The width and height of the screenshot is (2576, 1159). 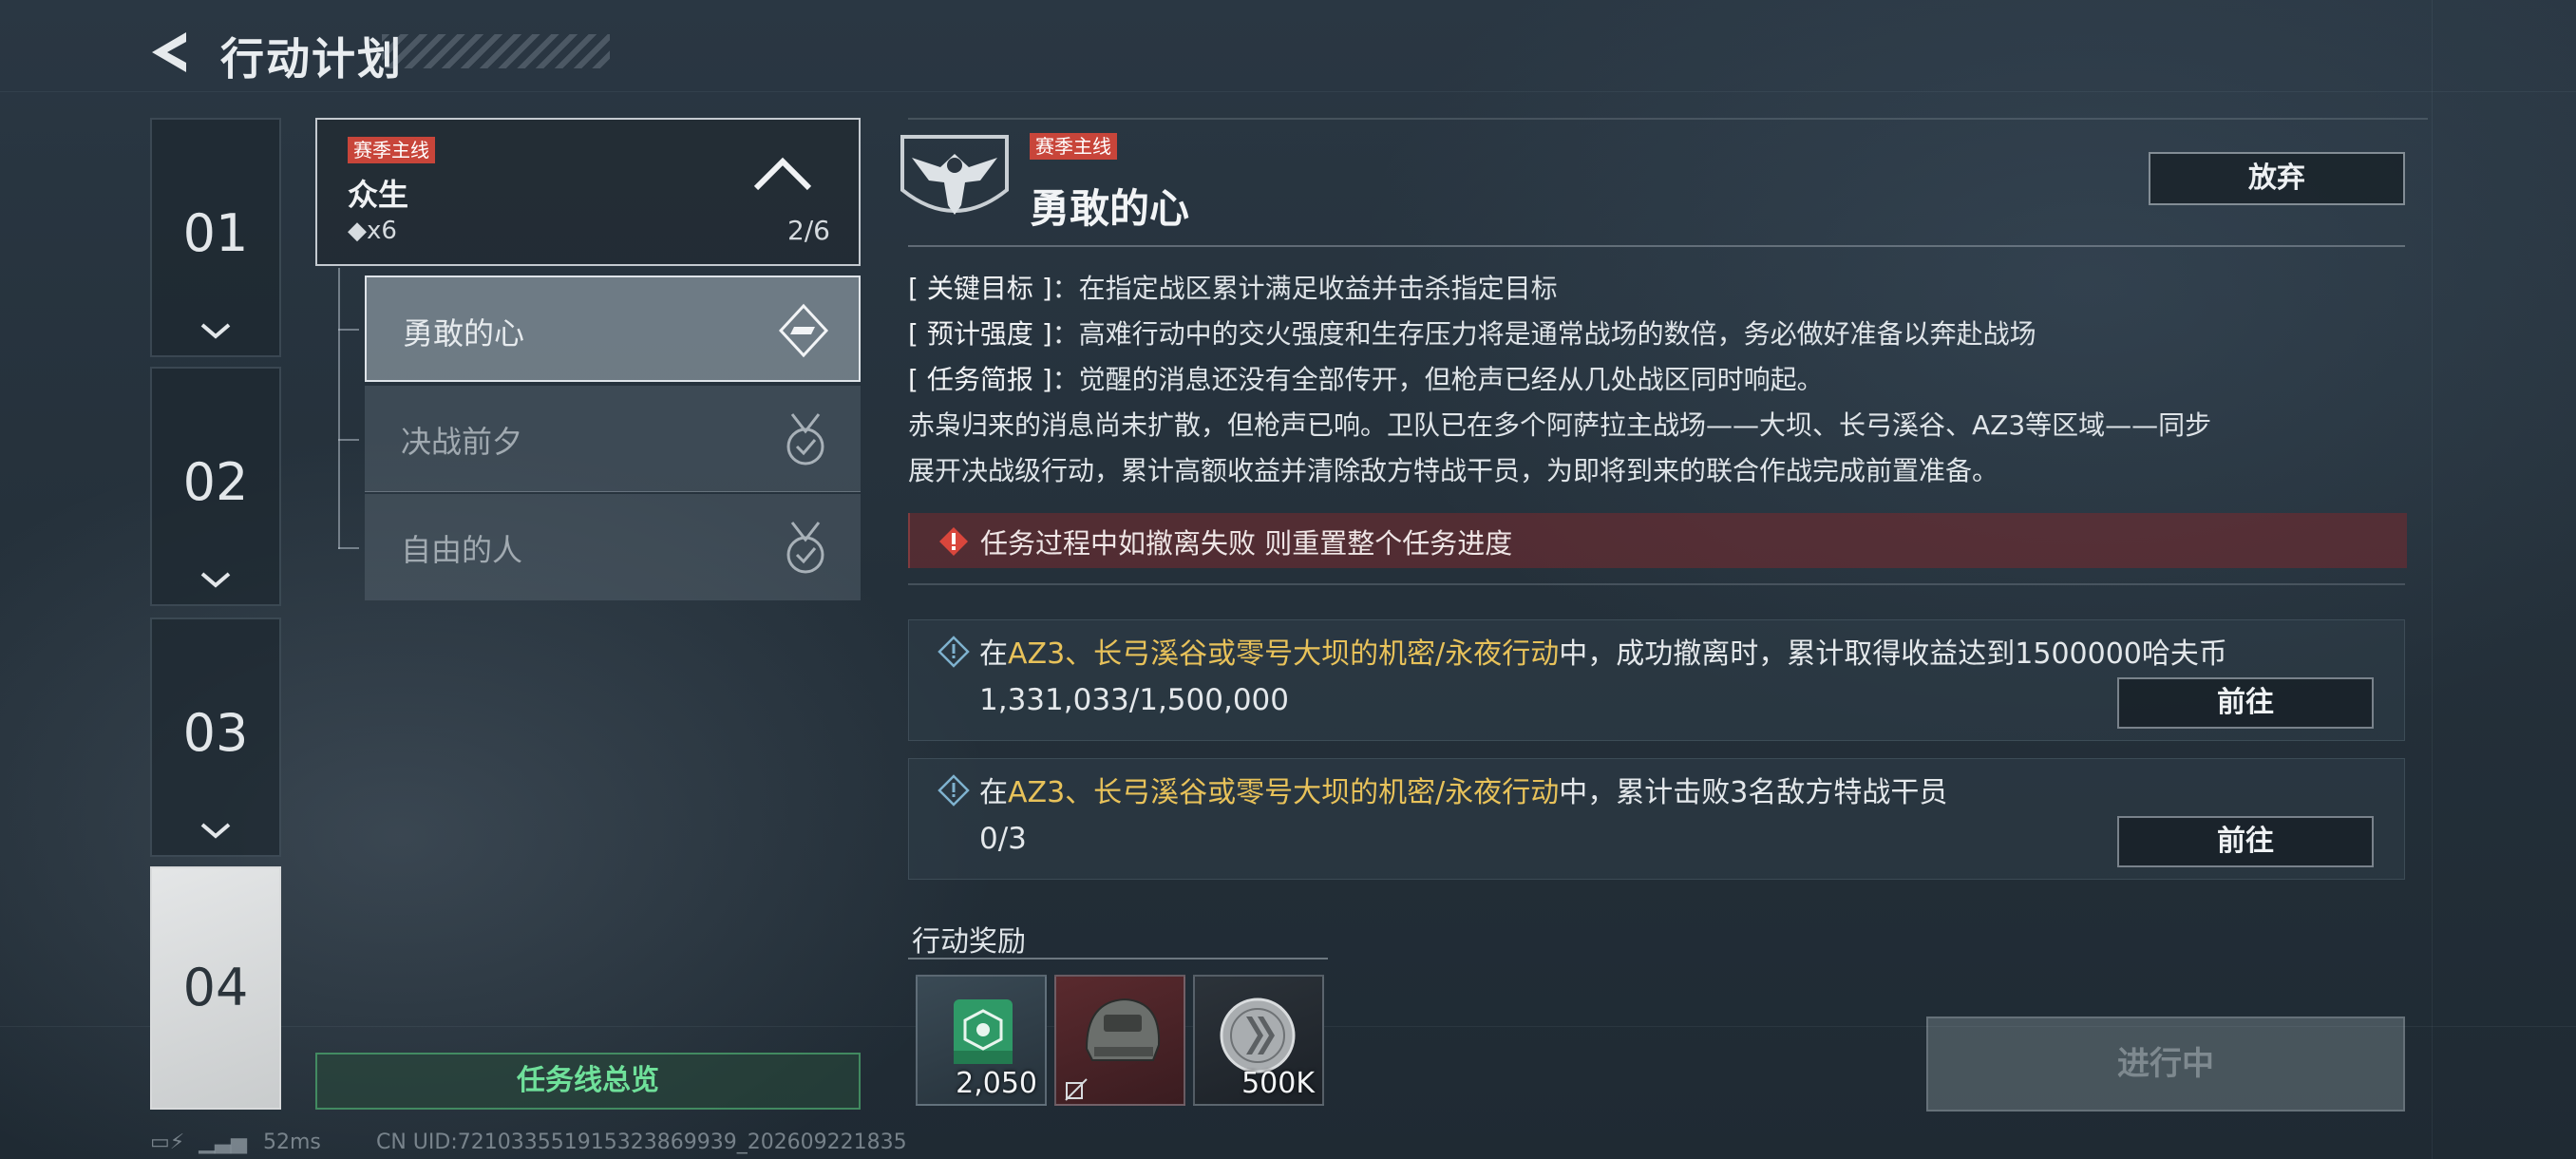 What do you see at coordinates (462, 442) in the screenshot?
I see `sub-mission-label: 决战前夕` at bounding box center [462, 442].